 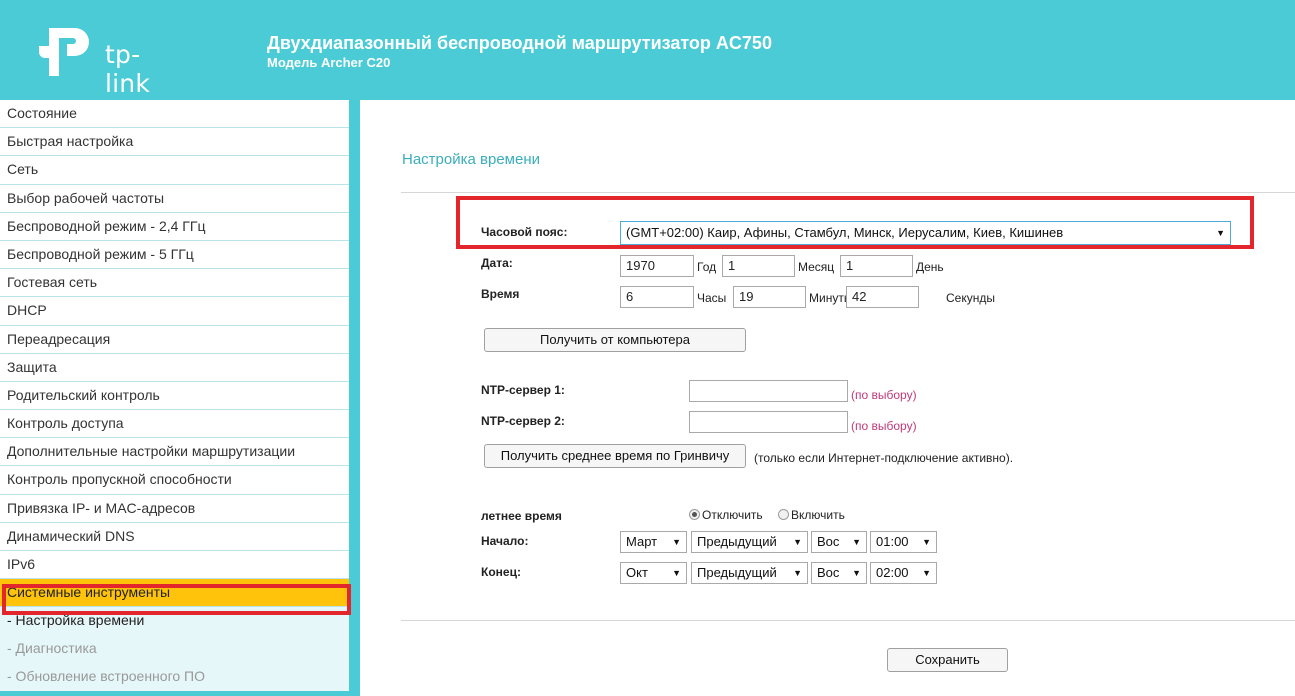 I want to click on bottom-divider, so click(x=848, y=620).